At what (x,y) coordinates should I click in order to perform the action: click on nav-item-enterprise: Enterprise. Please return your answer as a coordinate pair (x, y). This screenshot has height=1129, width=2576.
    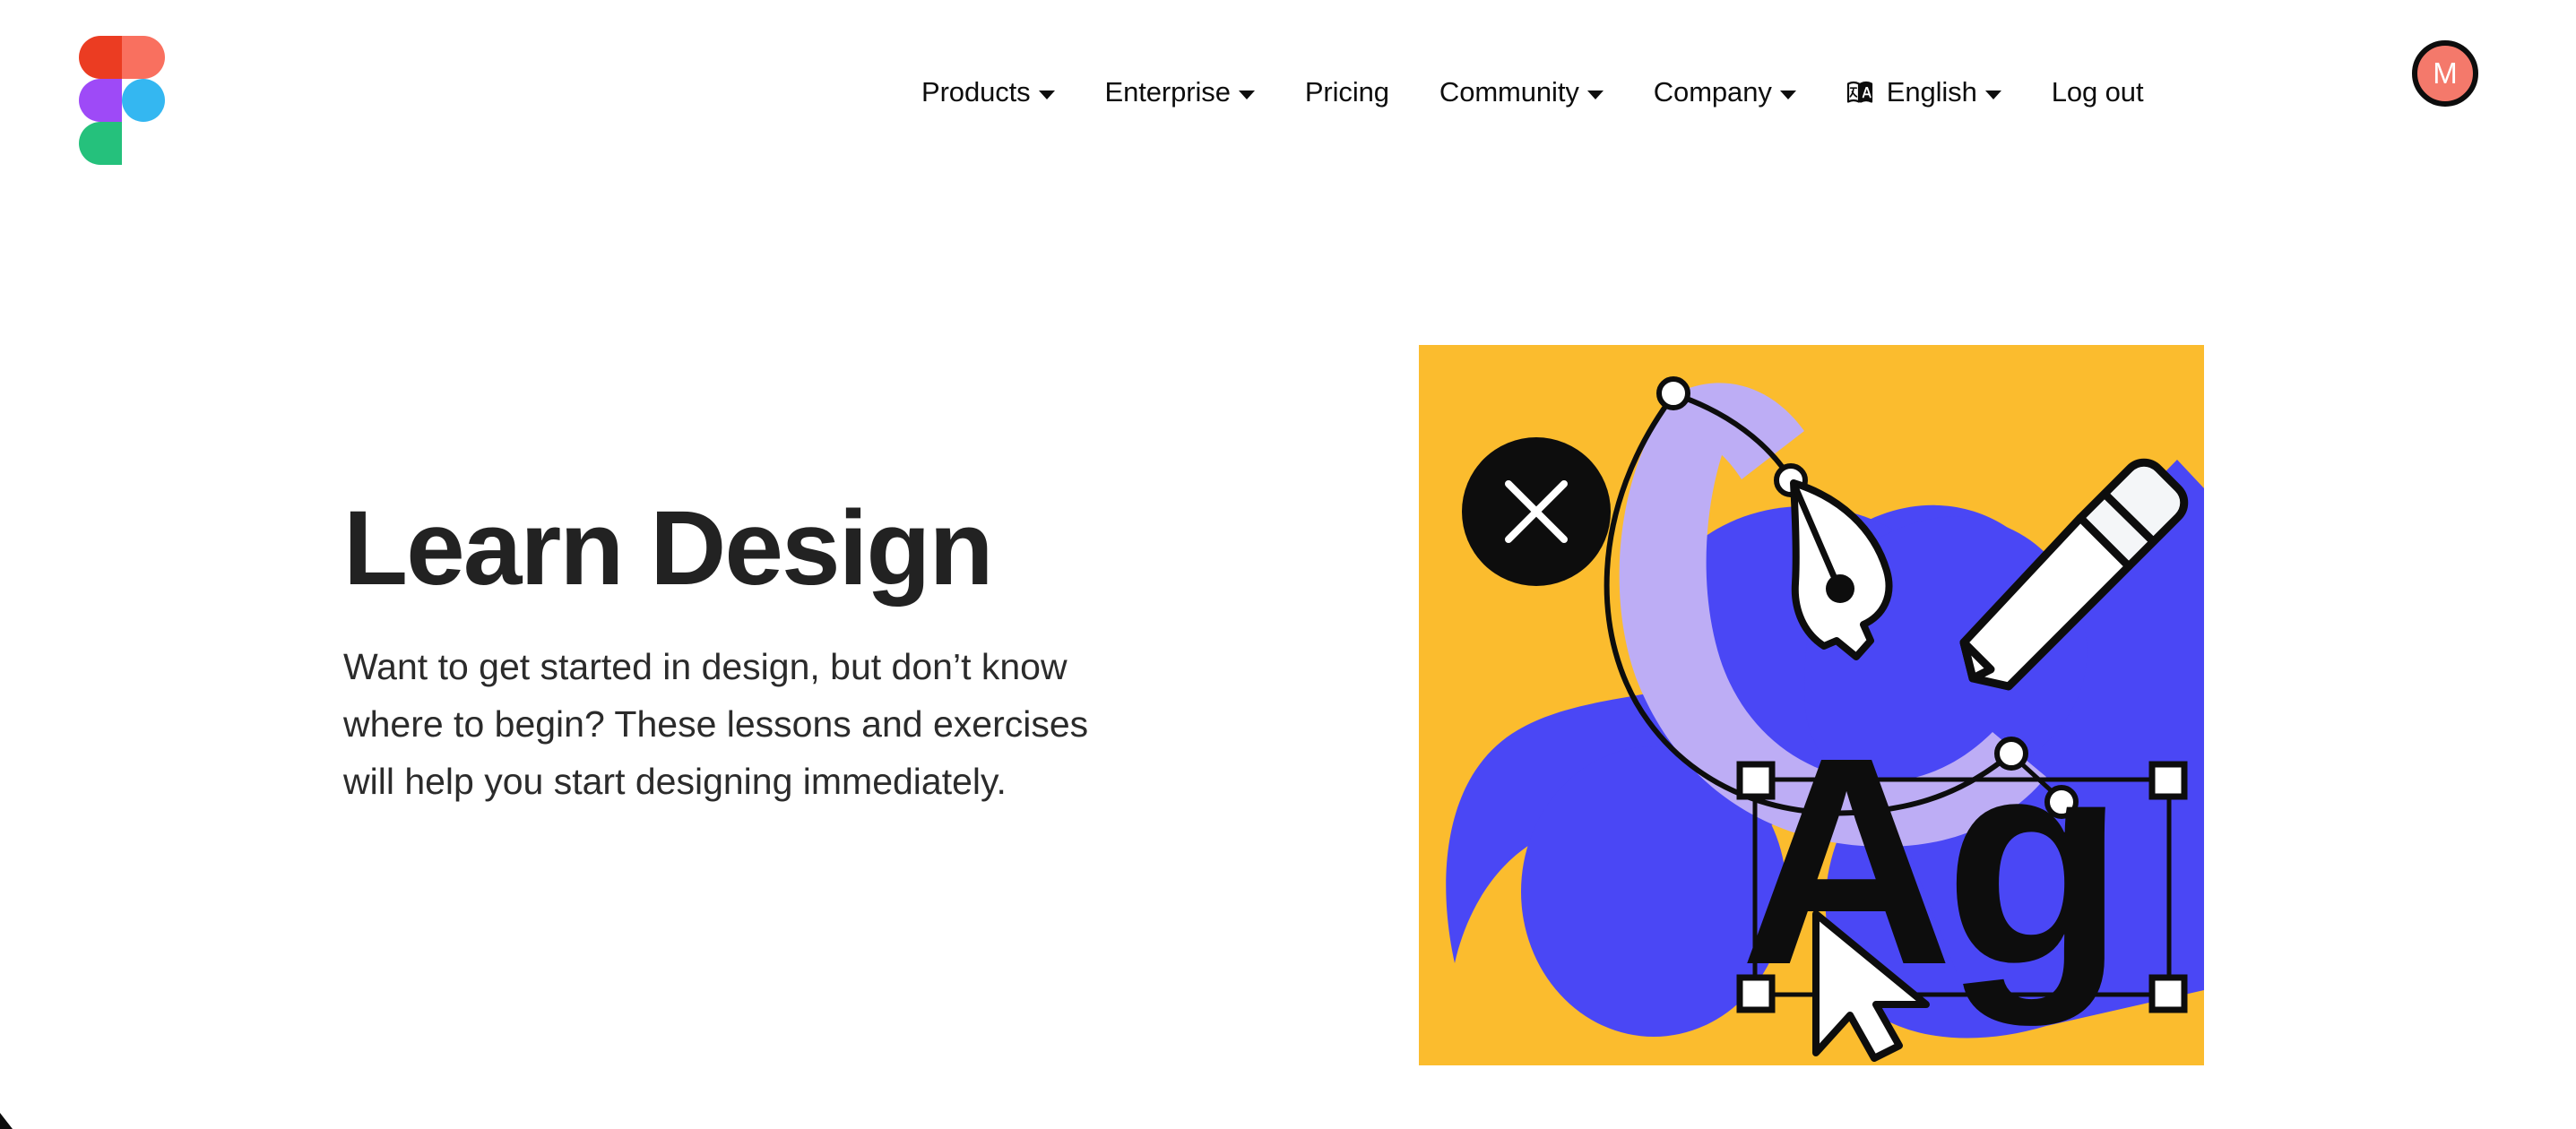
    Looking at the image, I should click on (1180, 92).